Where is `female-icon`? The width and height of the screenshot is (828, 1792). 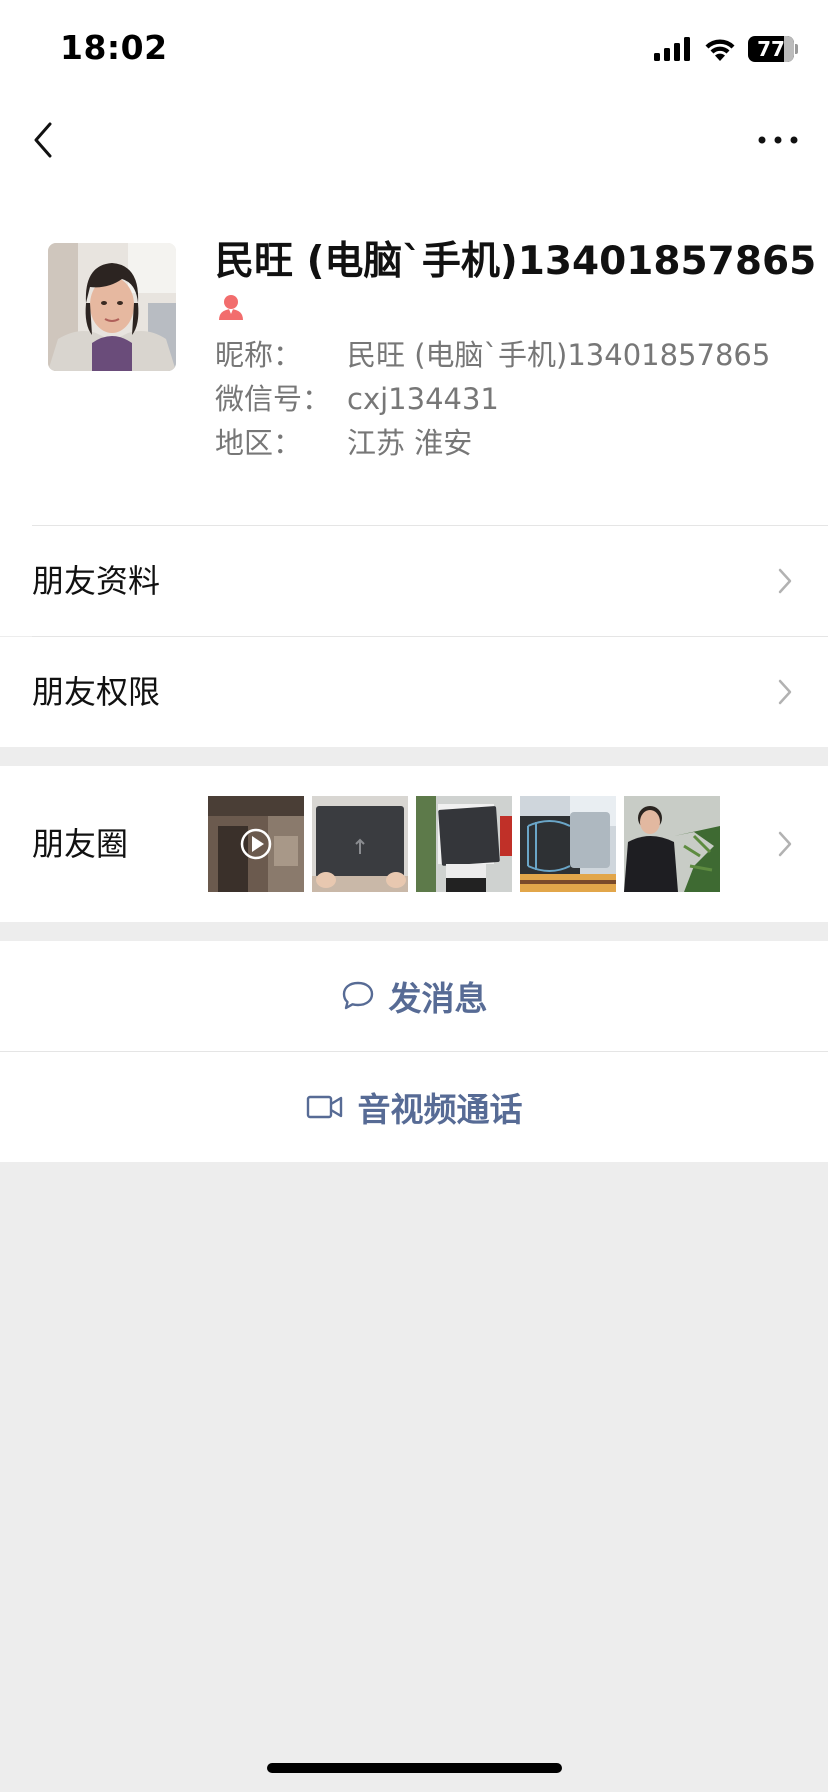
female-icon is located at coordinates (231, 307).